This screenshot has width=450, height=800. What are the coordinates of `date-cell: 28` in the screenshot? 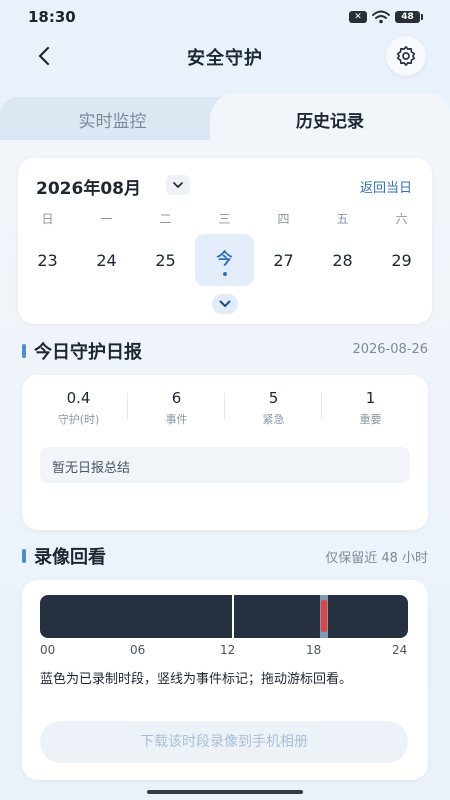 It's located at (342, 260).